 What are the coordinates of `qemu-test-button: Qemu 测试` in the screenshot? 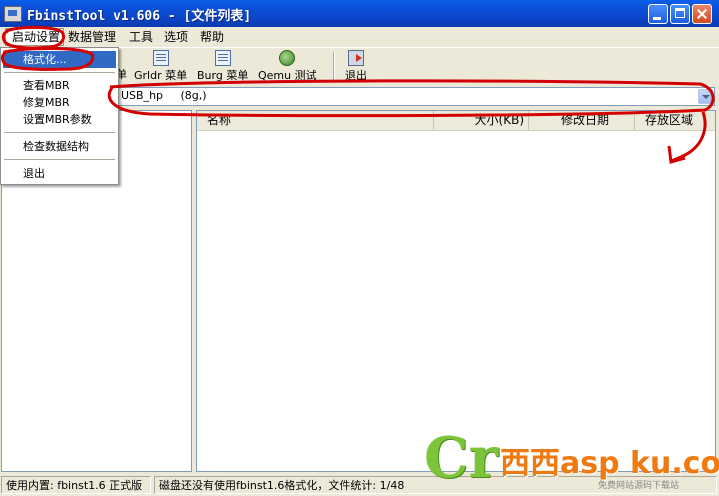 It's located at (287, 66).